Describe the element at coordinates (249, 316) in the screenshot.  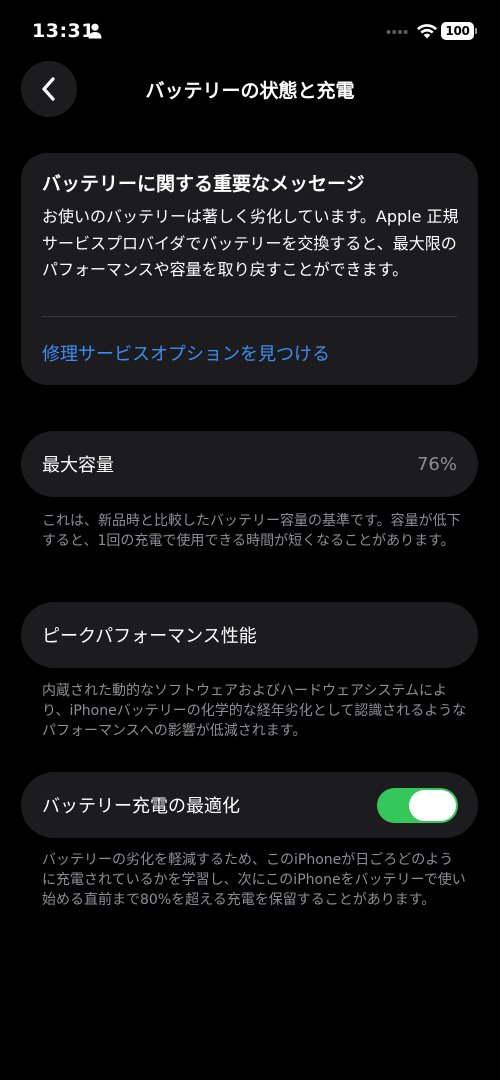
I see `divider` at that location.